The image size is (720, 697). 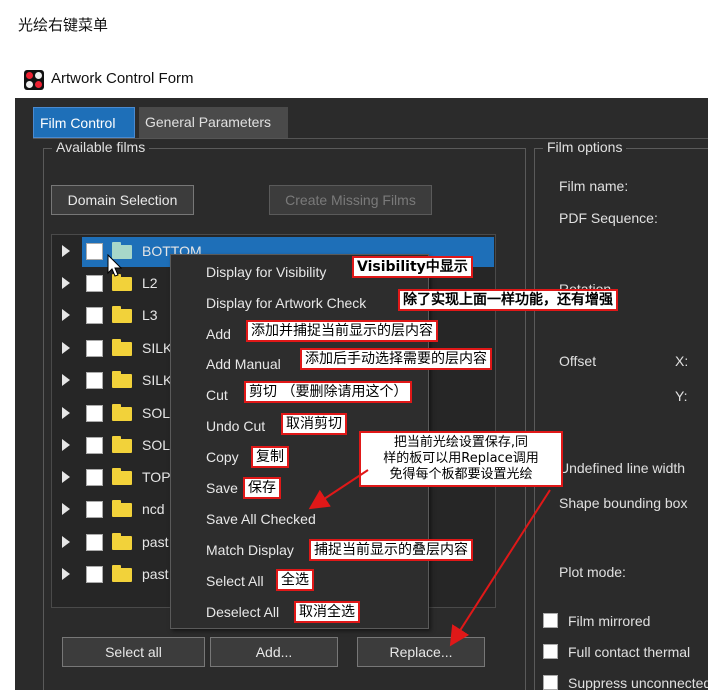 What do you see at coordinates (682, 361) in the screenshot?
I see `offset-x-label: X:` at bounding box center [682, 361].